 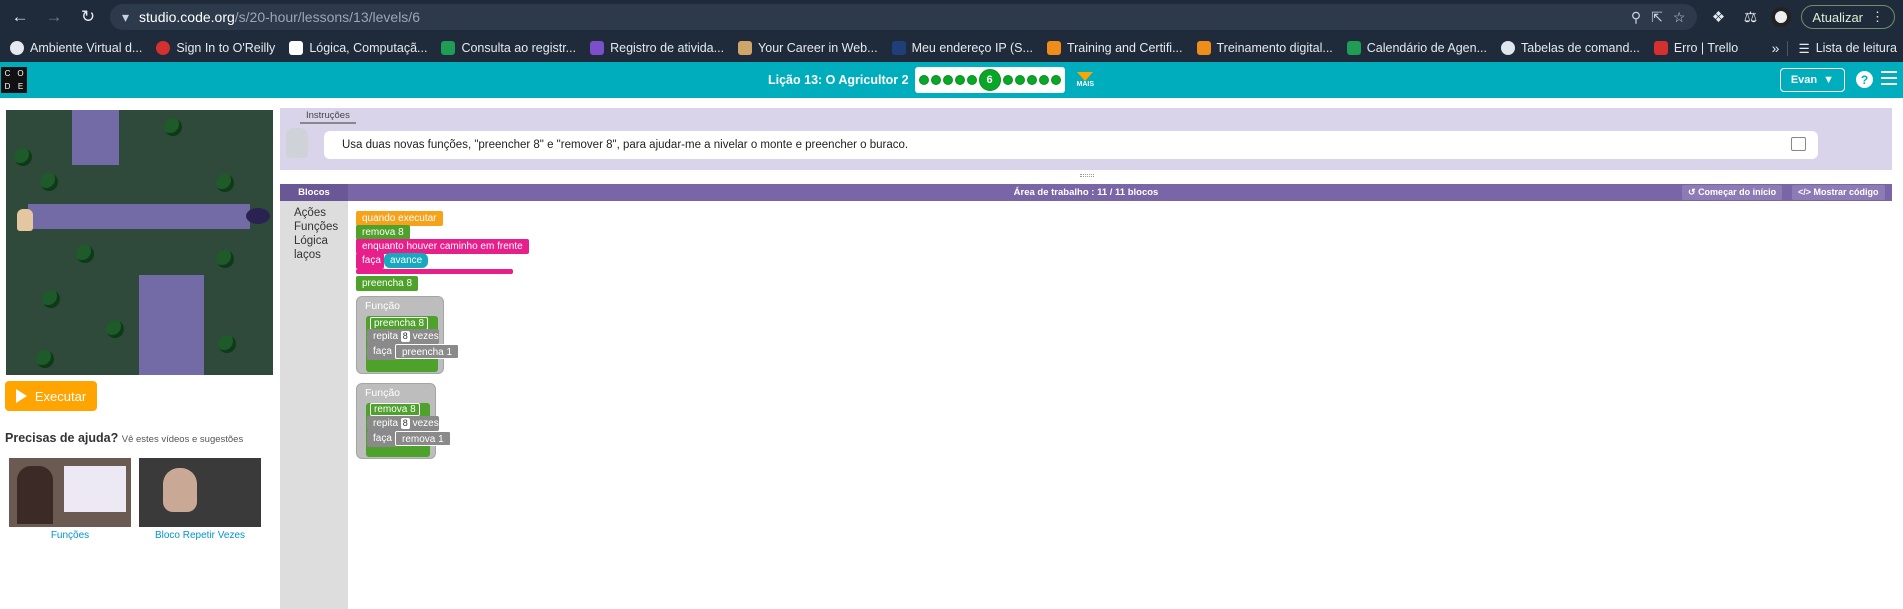 I want to click on video-caption-functions: Funções, so click(x=70, y=535).